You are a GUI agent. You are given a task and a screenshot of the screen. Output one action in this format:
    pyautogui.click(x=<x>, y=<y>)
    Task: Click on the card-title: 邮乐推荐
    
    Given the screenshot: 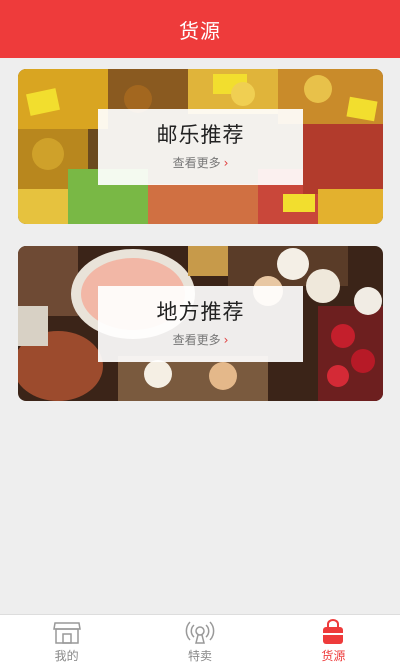 What is the action you would take?
    pyautogui.click(x=200, y=134)
    